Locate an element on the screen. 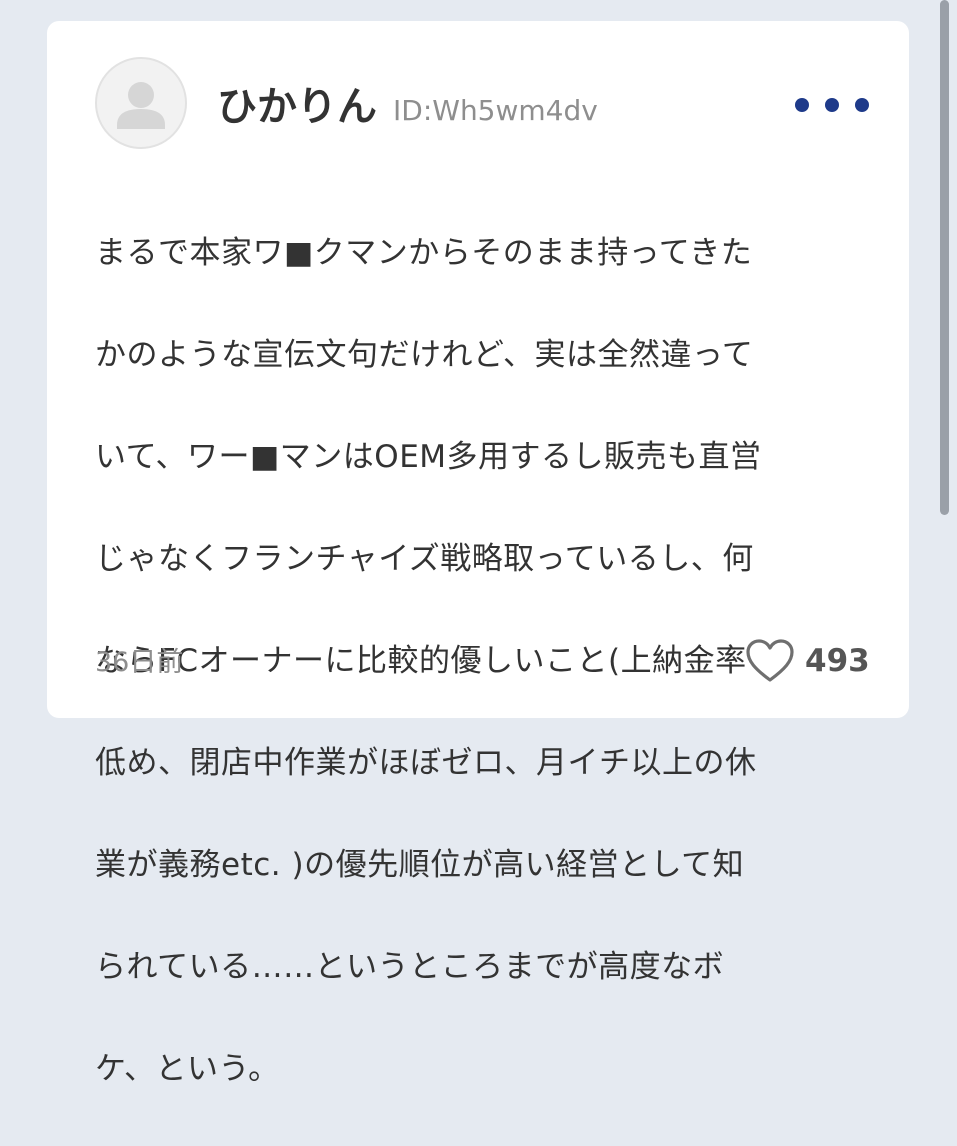 This screenshot has width=957, height=1146. like-button: 493 is located at coordinates (807, 661).